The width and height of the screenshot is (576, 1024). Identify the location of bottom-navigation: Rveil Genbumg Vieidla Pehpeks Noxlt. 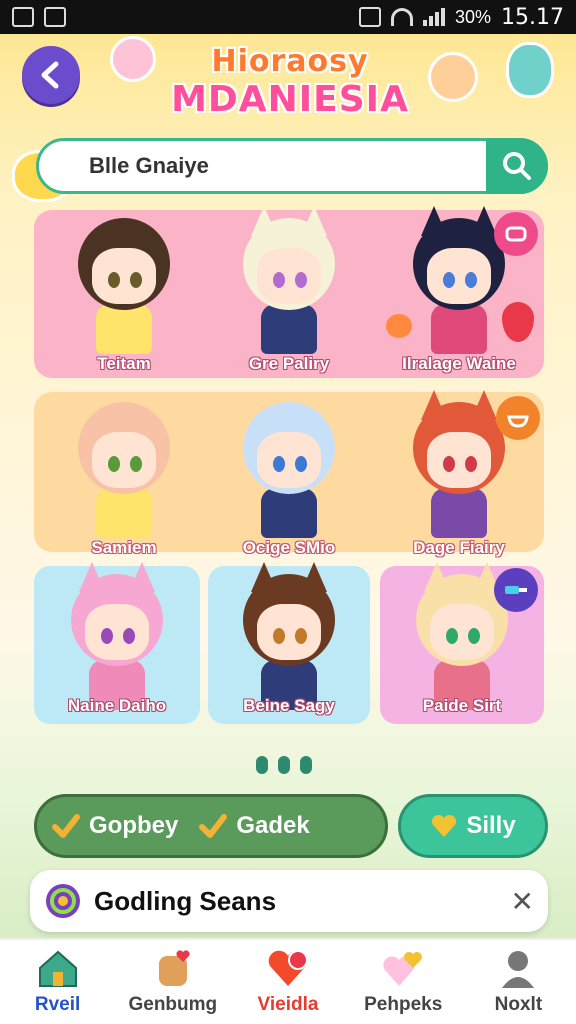
(288, 981).